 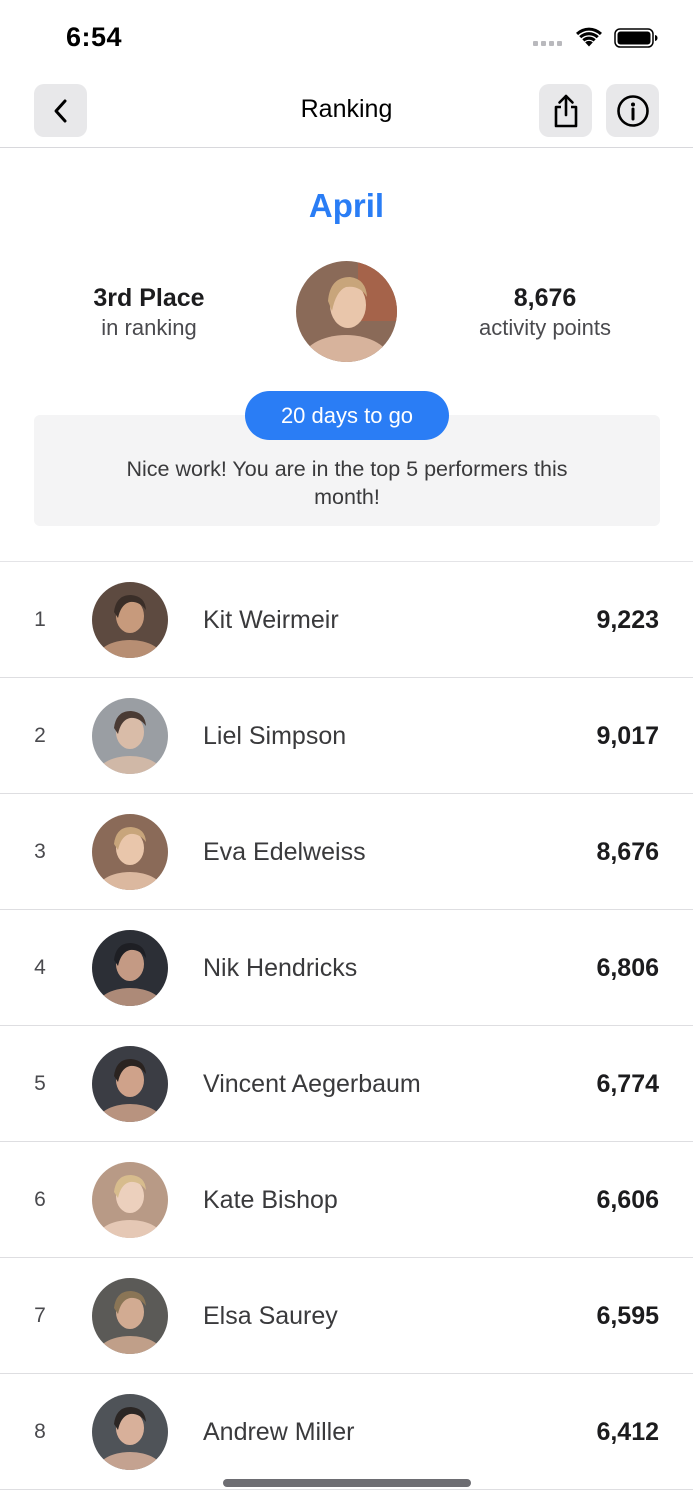 What do you see at coordinates (346, 311) in the screenshot?
I see `user-avatar` at bounding box center [346, 311].